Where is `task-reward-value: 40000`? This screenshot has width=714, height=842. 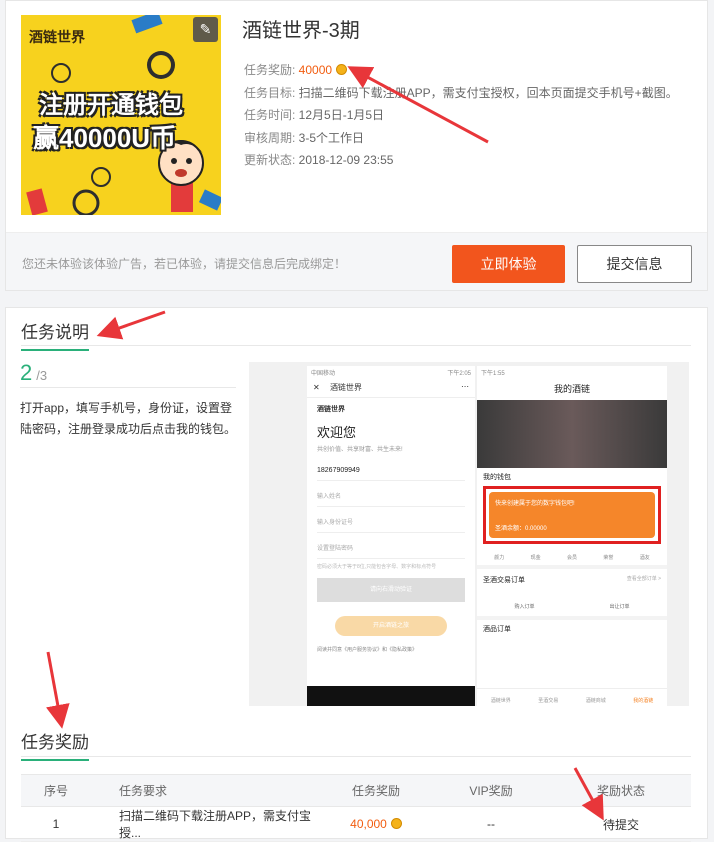
task-reward-value: 40000 is located at coordinates (315, 70).